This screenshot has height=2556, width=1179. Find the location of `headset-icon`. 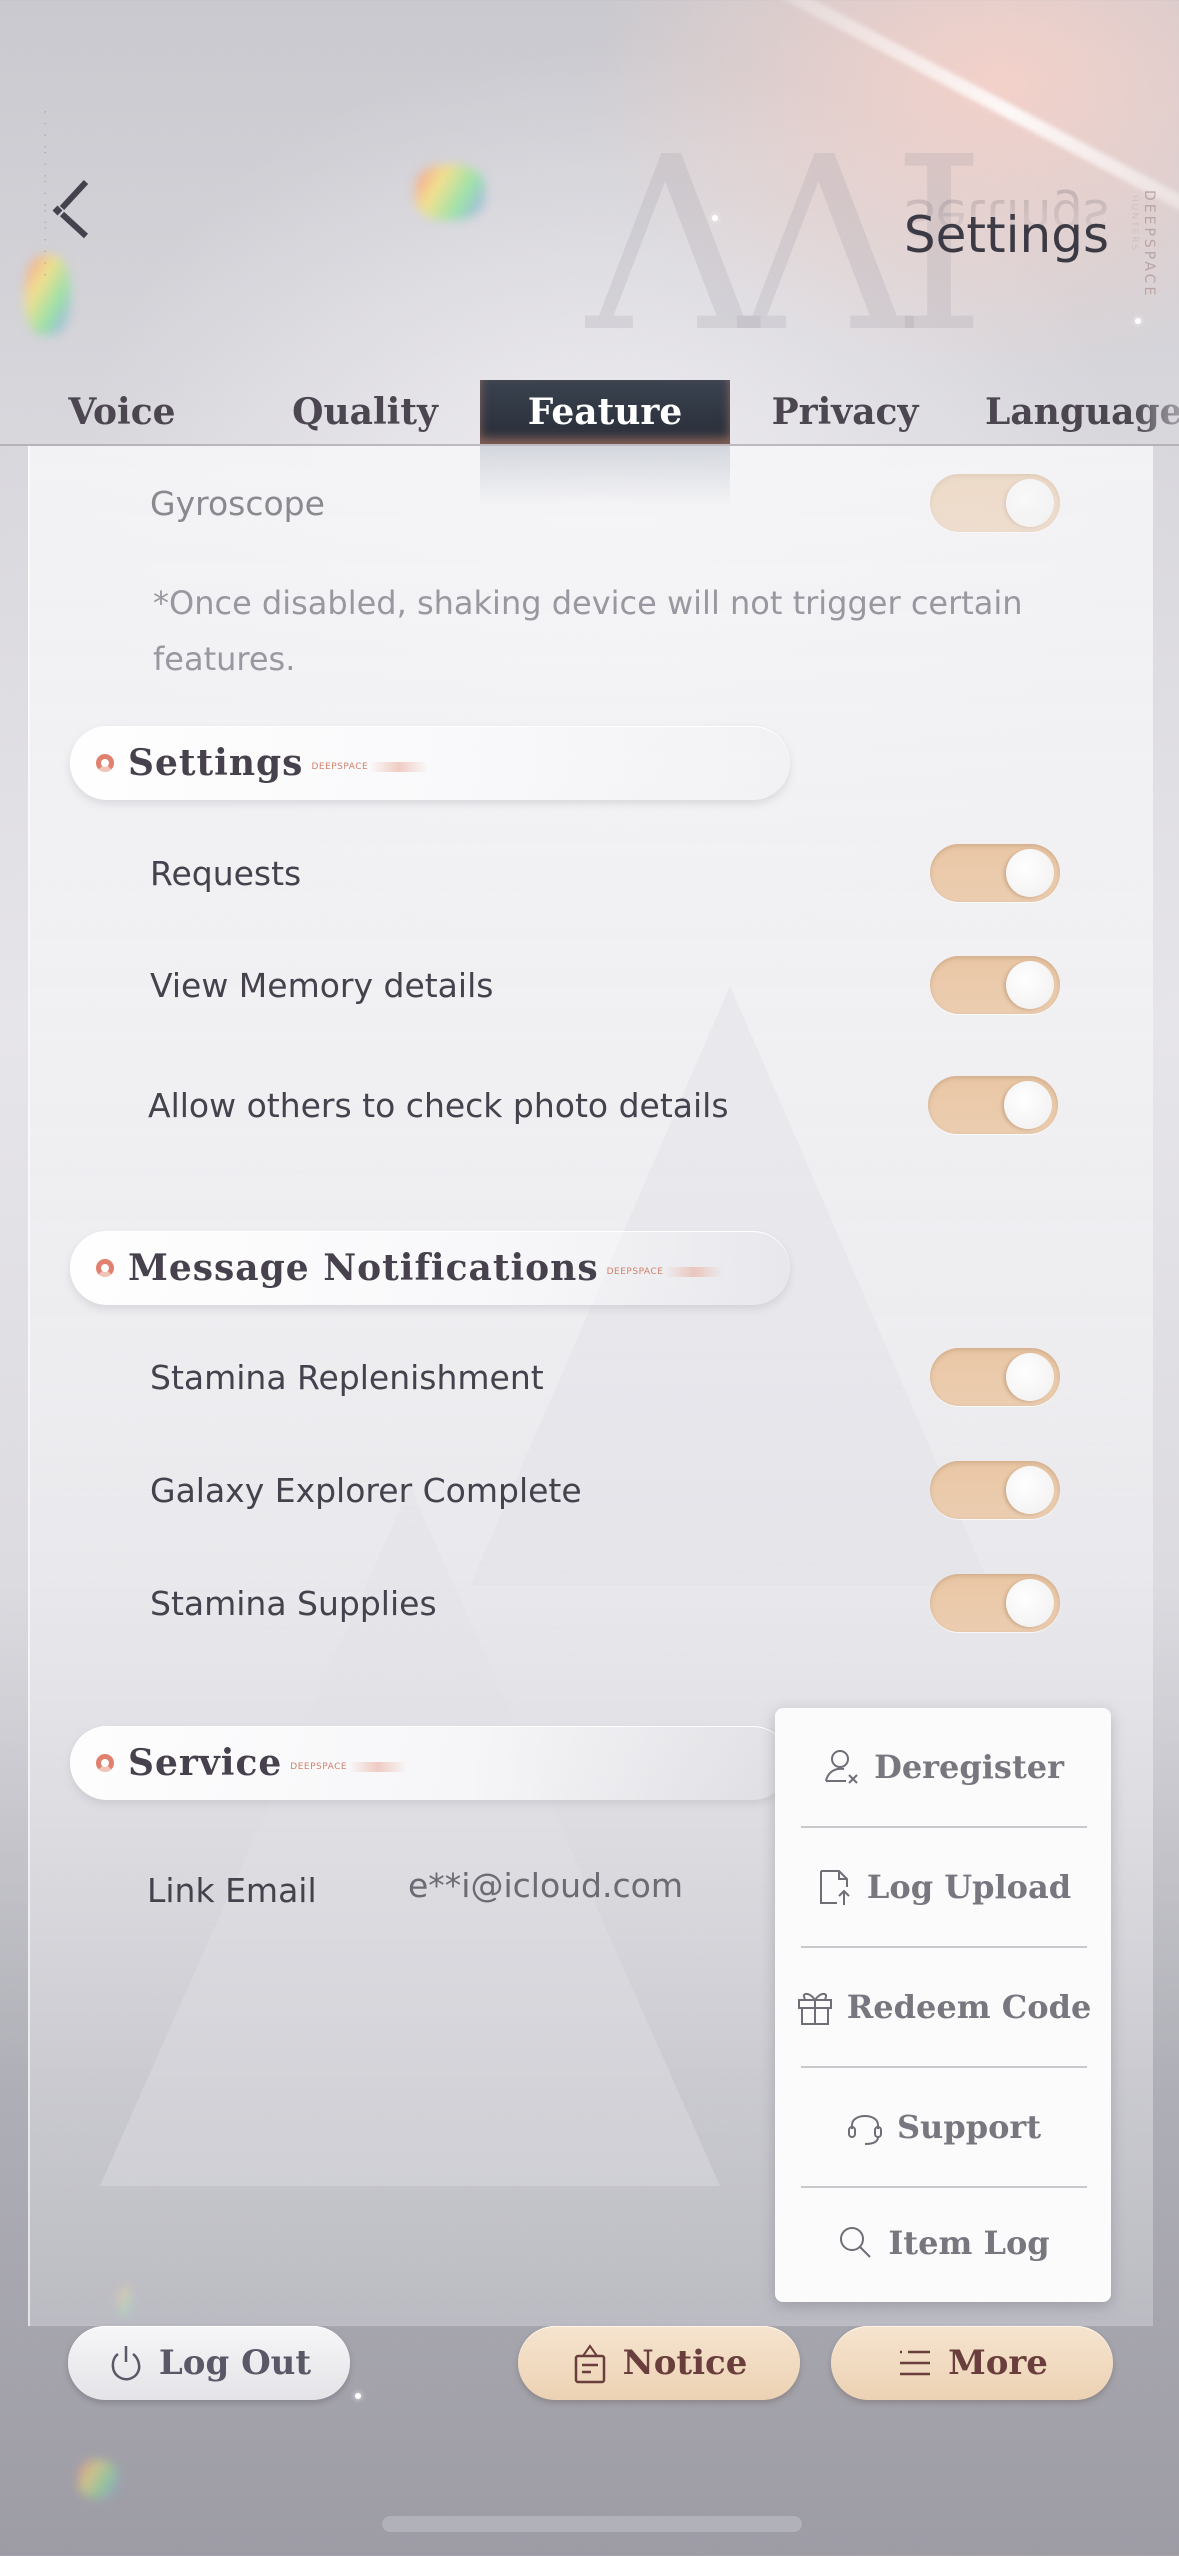

headset-icon is located at coordinates (864, 2130).